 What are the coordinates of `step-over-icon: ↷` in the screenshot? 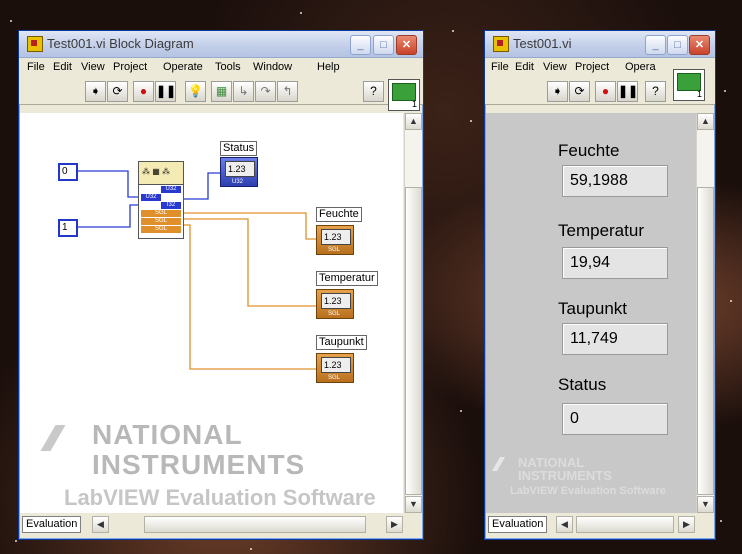 It's located at (265, 91).